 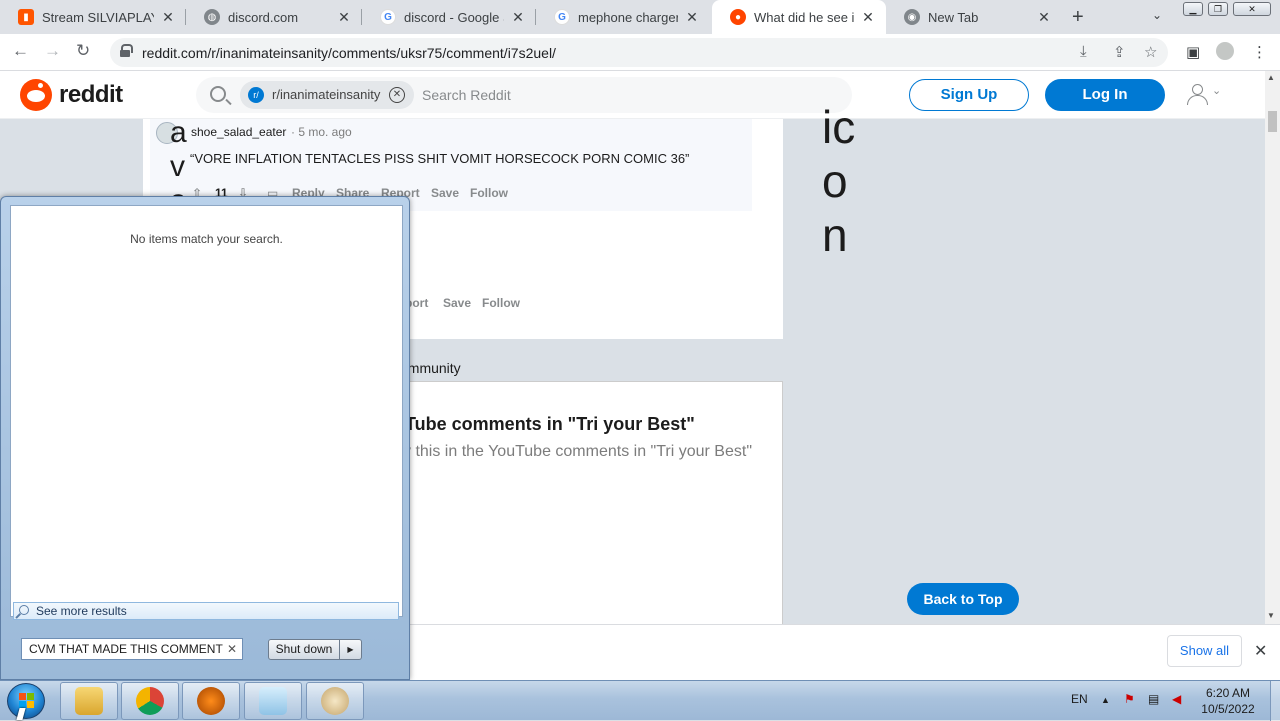 What do you see at coordinates (1150, 52) in the screenshot?
I see `bookmark-star-icon: ☆` at bounding box center [1150, 52].